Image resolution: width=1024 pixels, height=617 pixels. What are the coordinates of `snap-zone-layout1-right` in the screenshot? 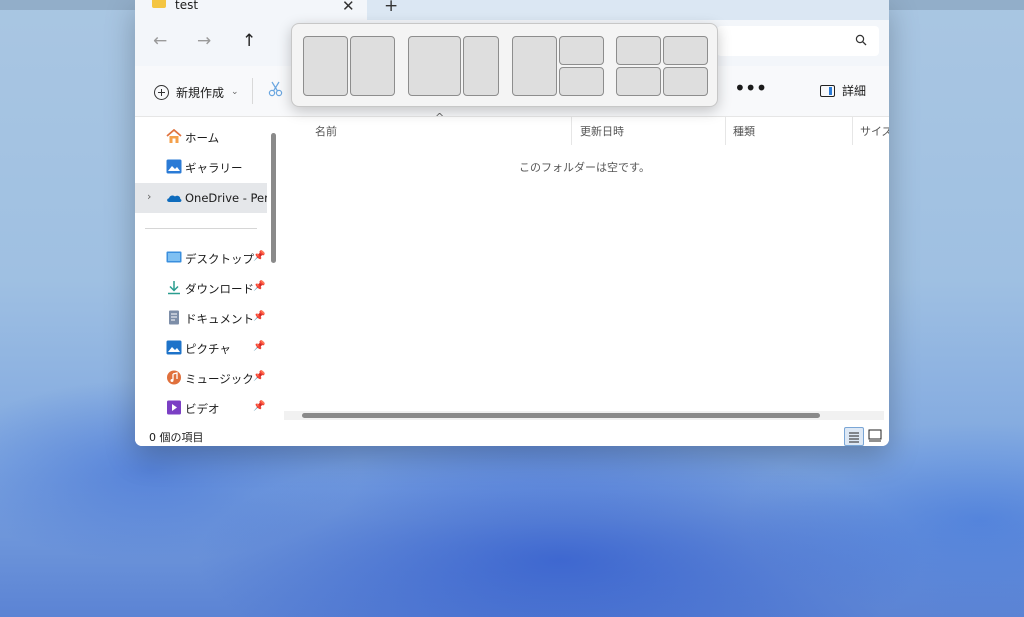 It's located at (372, 66).